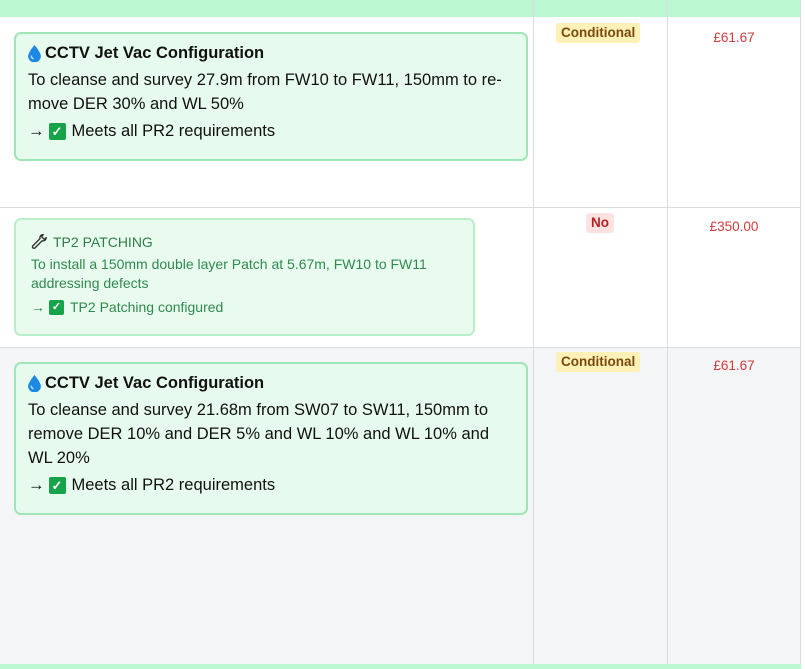 This screenshot has height=669, width=805. I want to click on table-footer-edge, so click(400, 666).